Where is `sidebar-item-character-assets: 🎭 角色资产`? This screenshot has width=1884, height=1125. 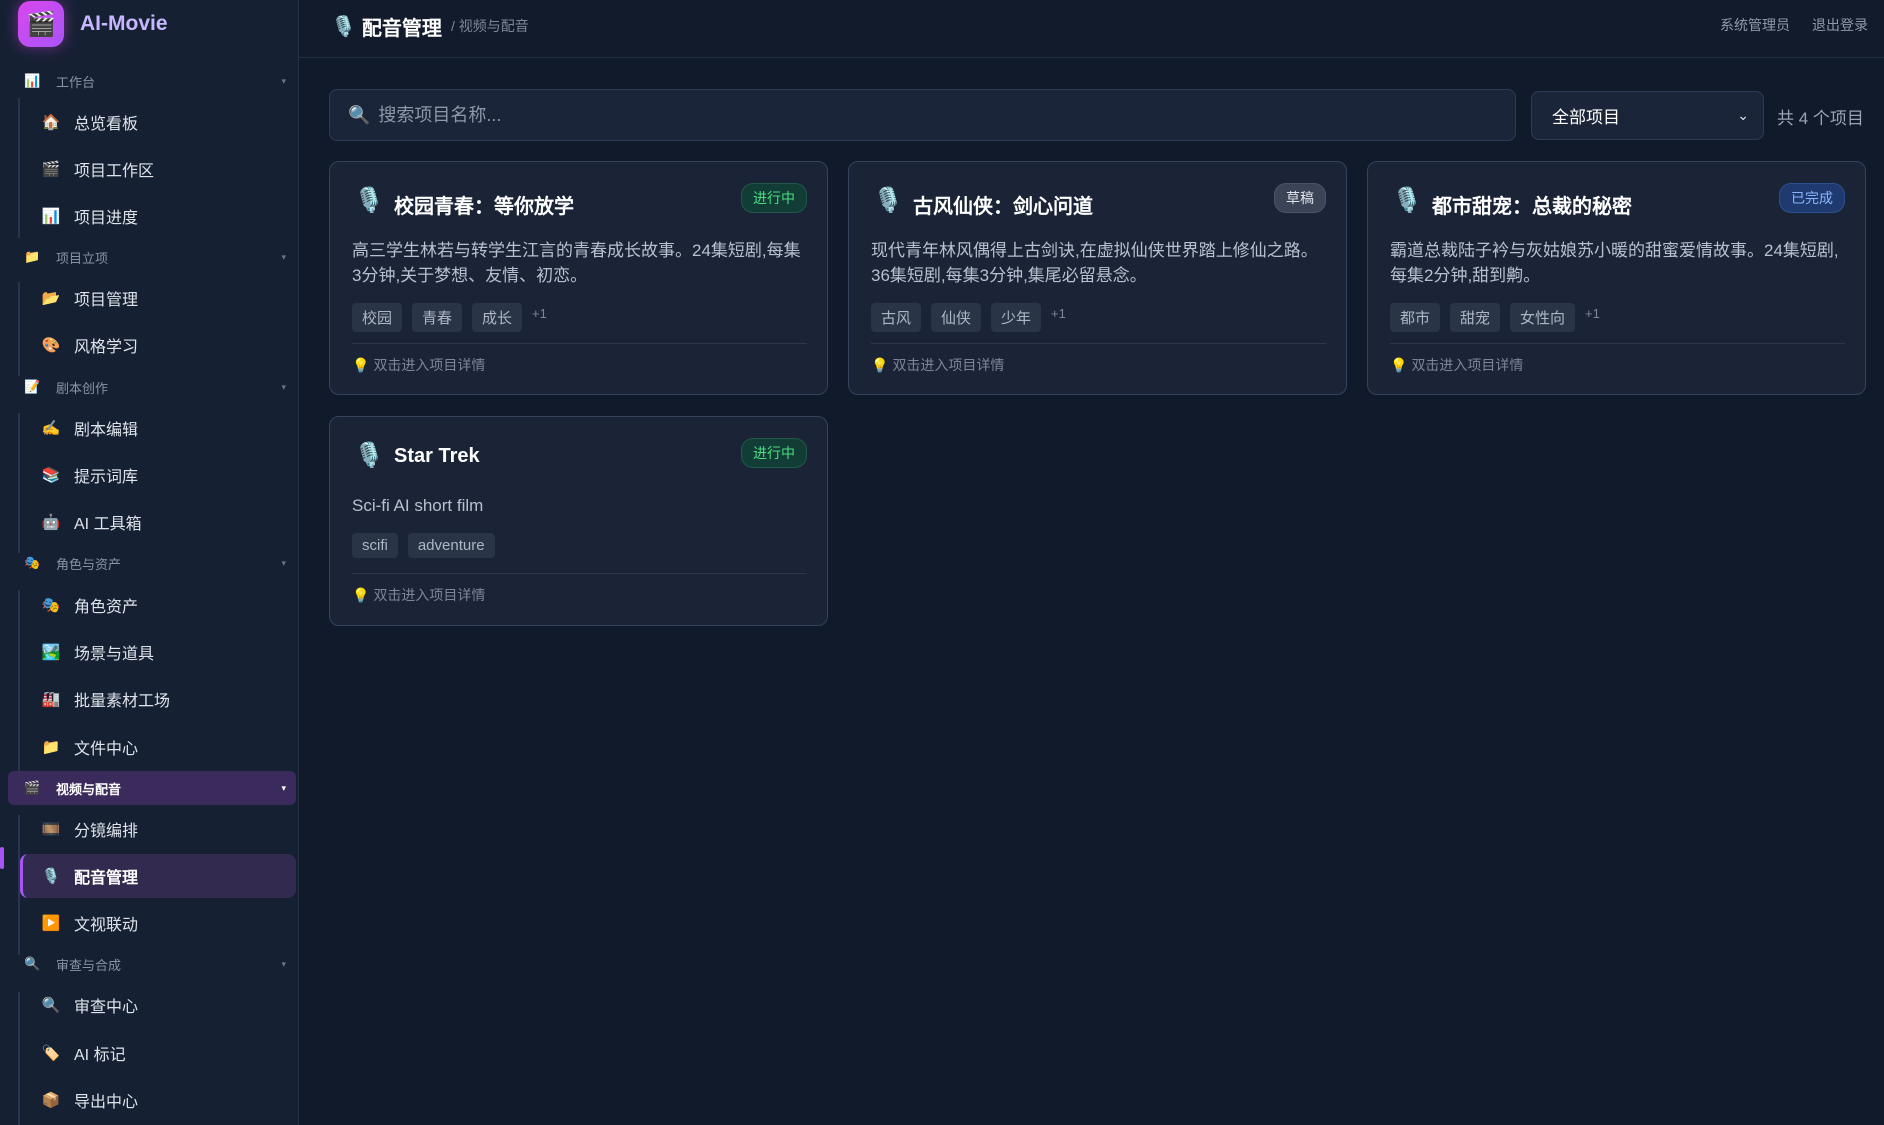 sidebar-item-character-assets: 🎭 角色资产 is located at coordinates (158, 605).